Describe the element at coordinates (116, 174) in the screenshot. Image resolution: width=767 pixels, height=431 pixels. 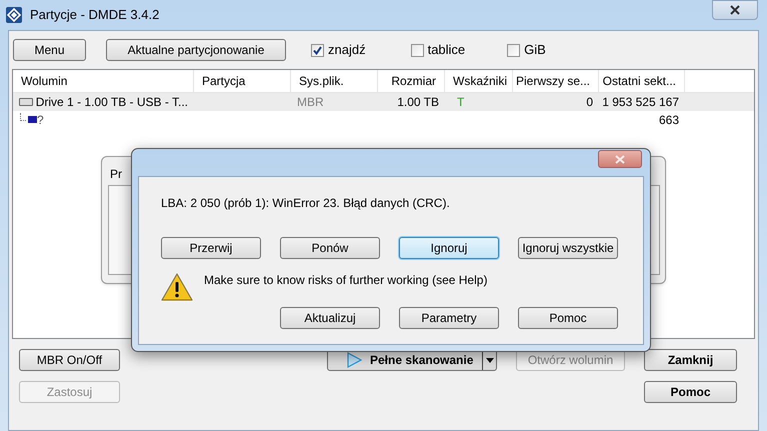
I see `dialog-title: Pr` at that location.